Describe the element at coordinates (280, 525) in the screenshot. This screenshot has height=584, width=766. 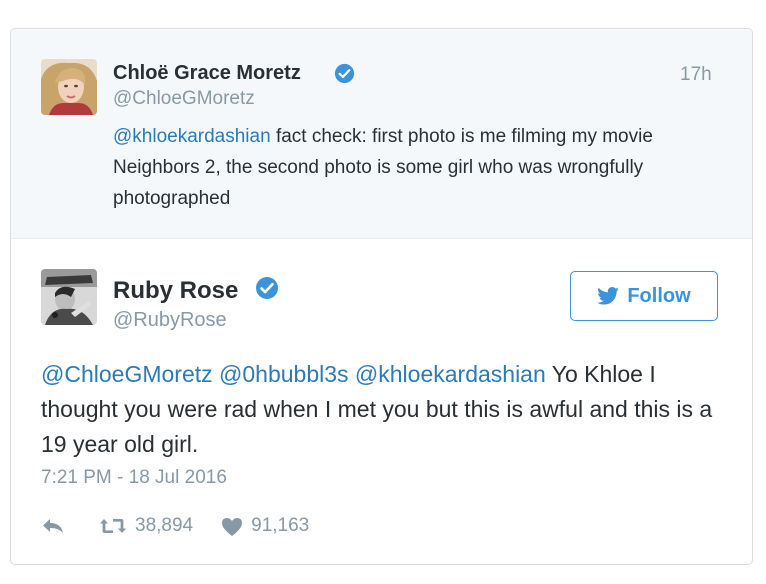
I see `like-count: 91,163` at that location.